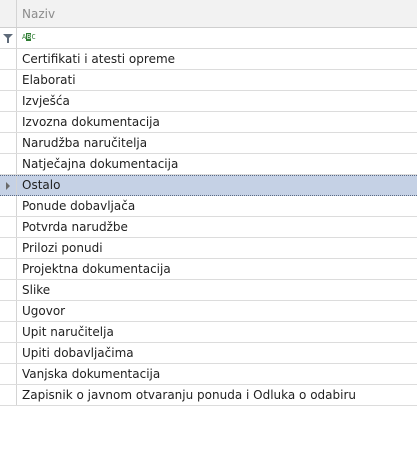 Image resolution: width=417 pixels, height=458 pixels. Describe the element at coordinates (217, 332) in the screenshot. I see `naziv-cell: Upit naručitelja` at that location.